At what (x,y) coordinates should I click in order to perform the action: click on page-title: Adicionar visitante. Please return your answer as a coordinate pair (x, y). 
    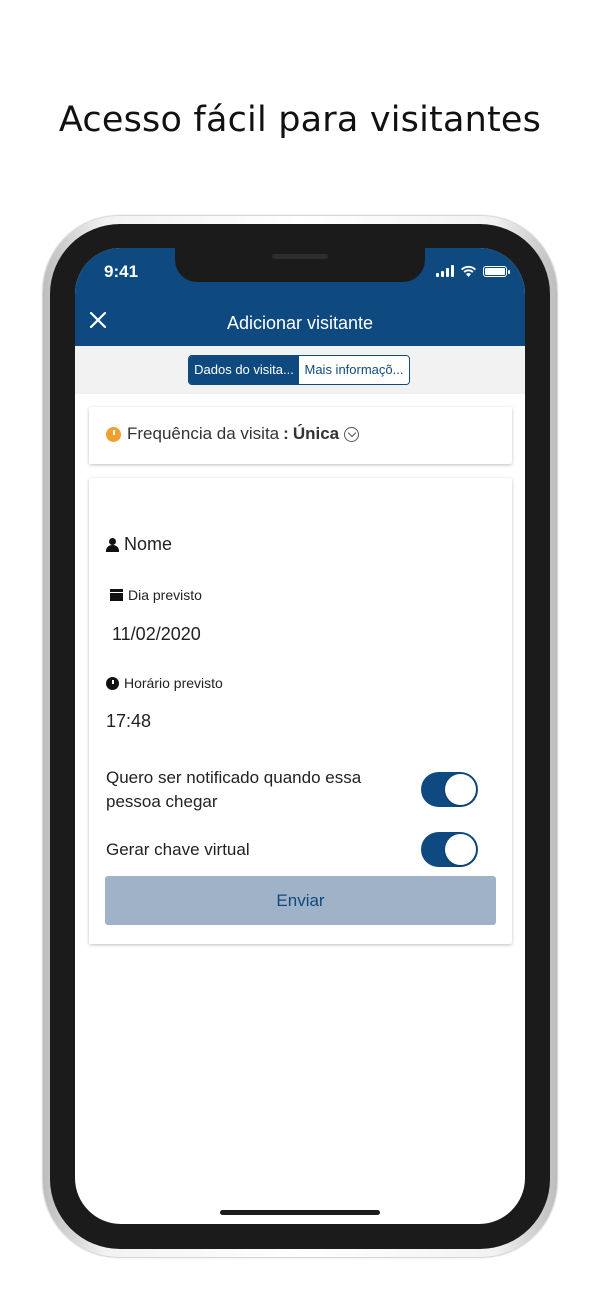
    Looking at the image, I should click on (300, 323).